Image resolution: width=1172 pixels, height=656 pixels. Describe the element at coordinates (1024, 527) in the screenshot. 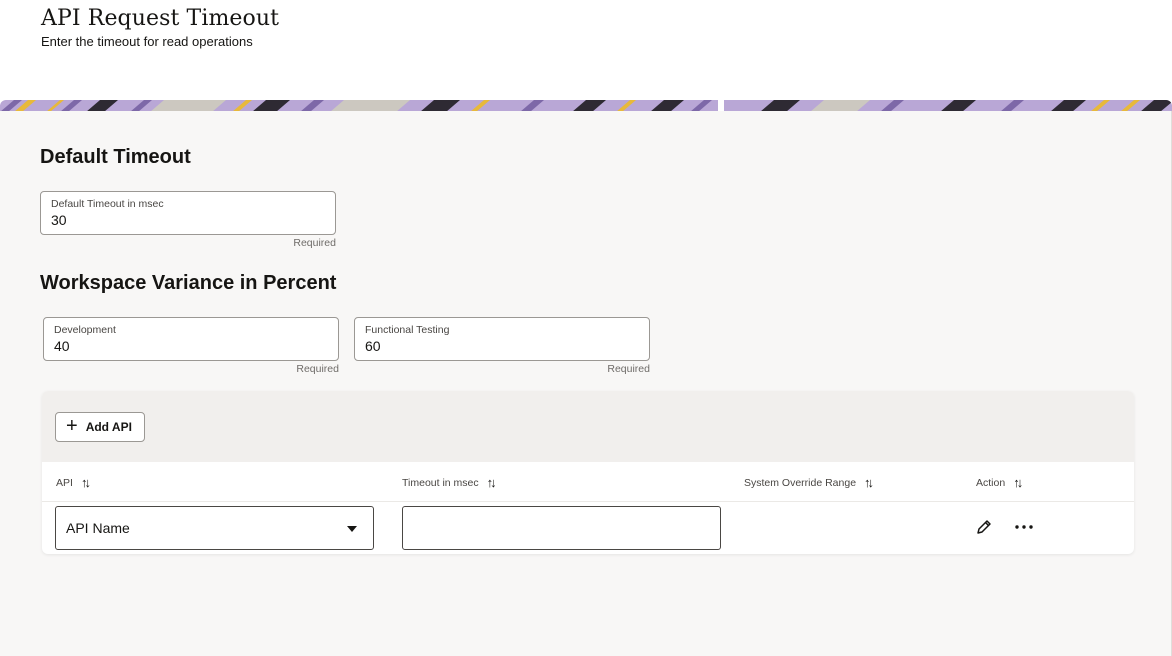

I see `more-horizontal-icon` at that location.